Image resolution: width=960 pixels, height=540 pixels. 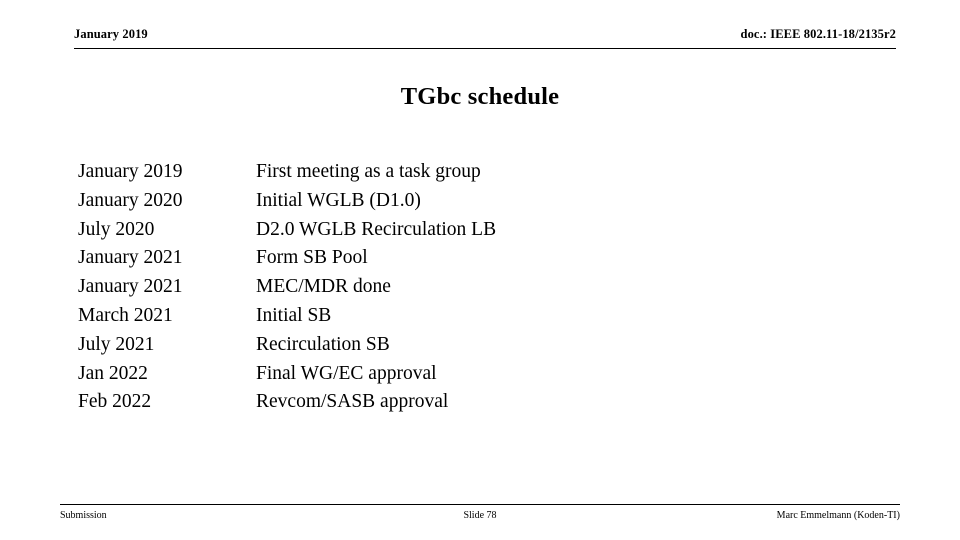 I want to click on footer-slide-number: Slide 78, so click(x=480, y=515).